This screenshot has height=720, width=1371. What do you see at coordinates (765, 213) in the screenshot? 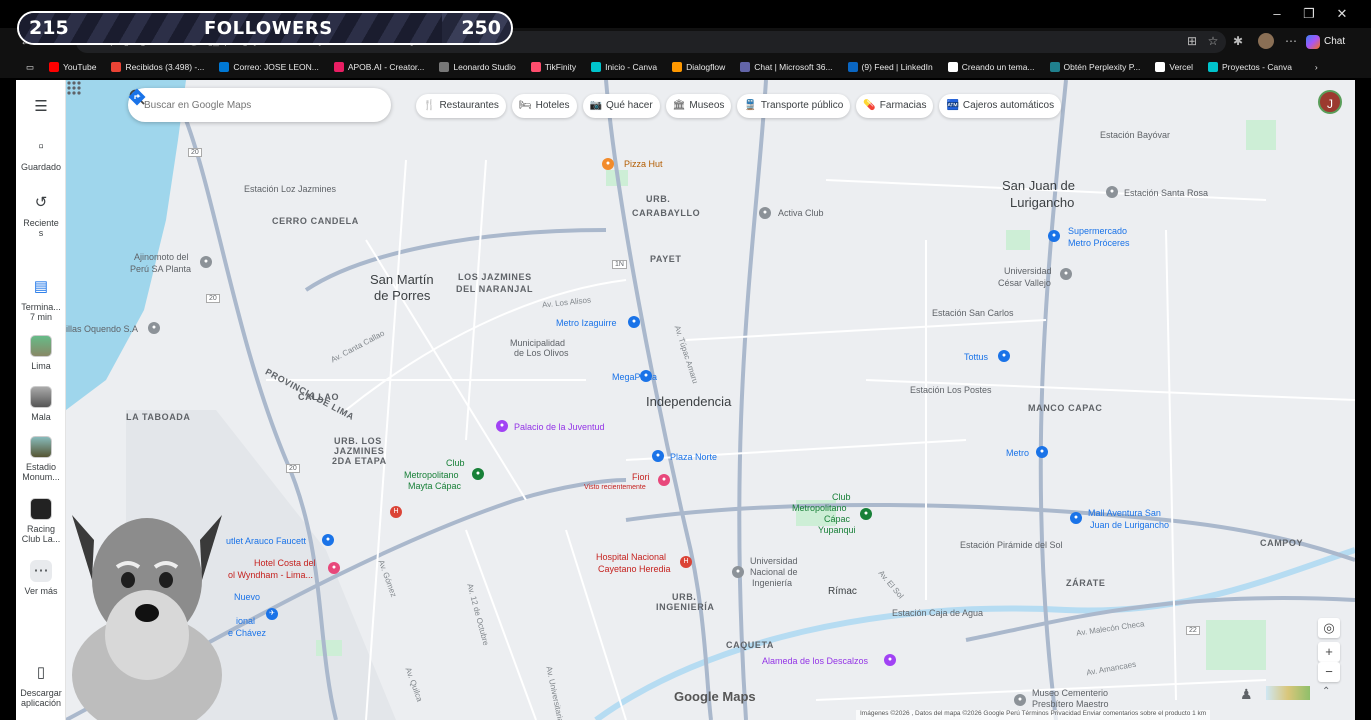
I see `gym-pin-icon: ●` at bounding box center [765, 213].